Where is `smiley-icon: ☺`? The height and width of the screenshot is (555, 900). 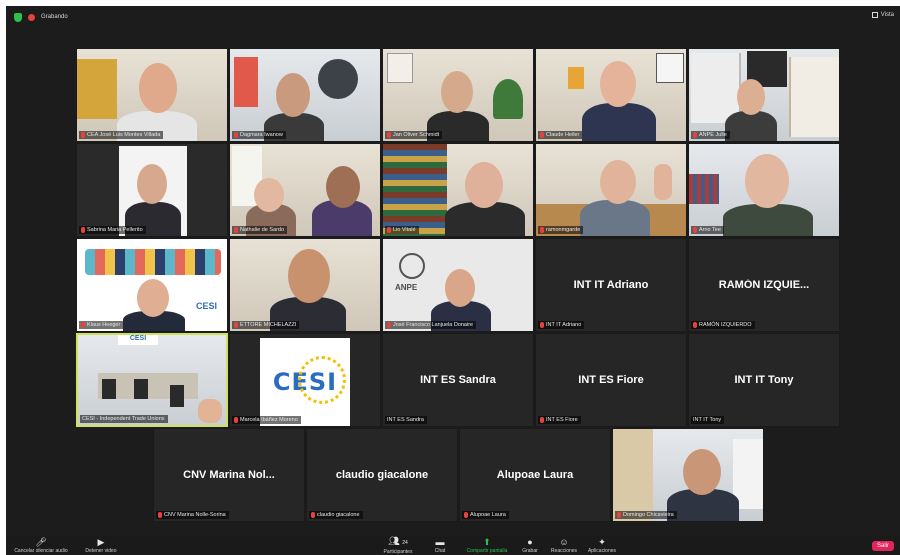 smiley-icon: ☺ is located at coordinates (564, 541).